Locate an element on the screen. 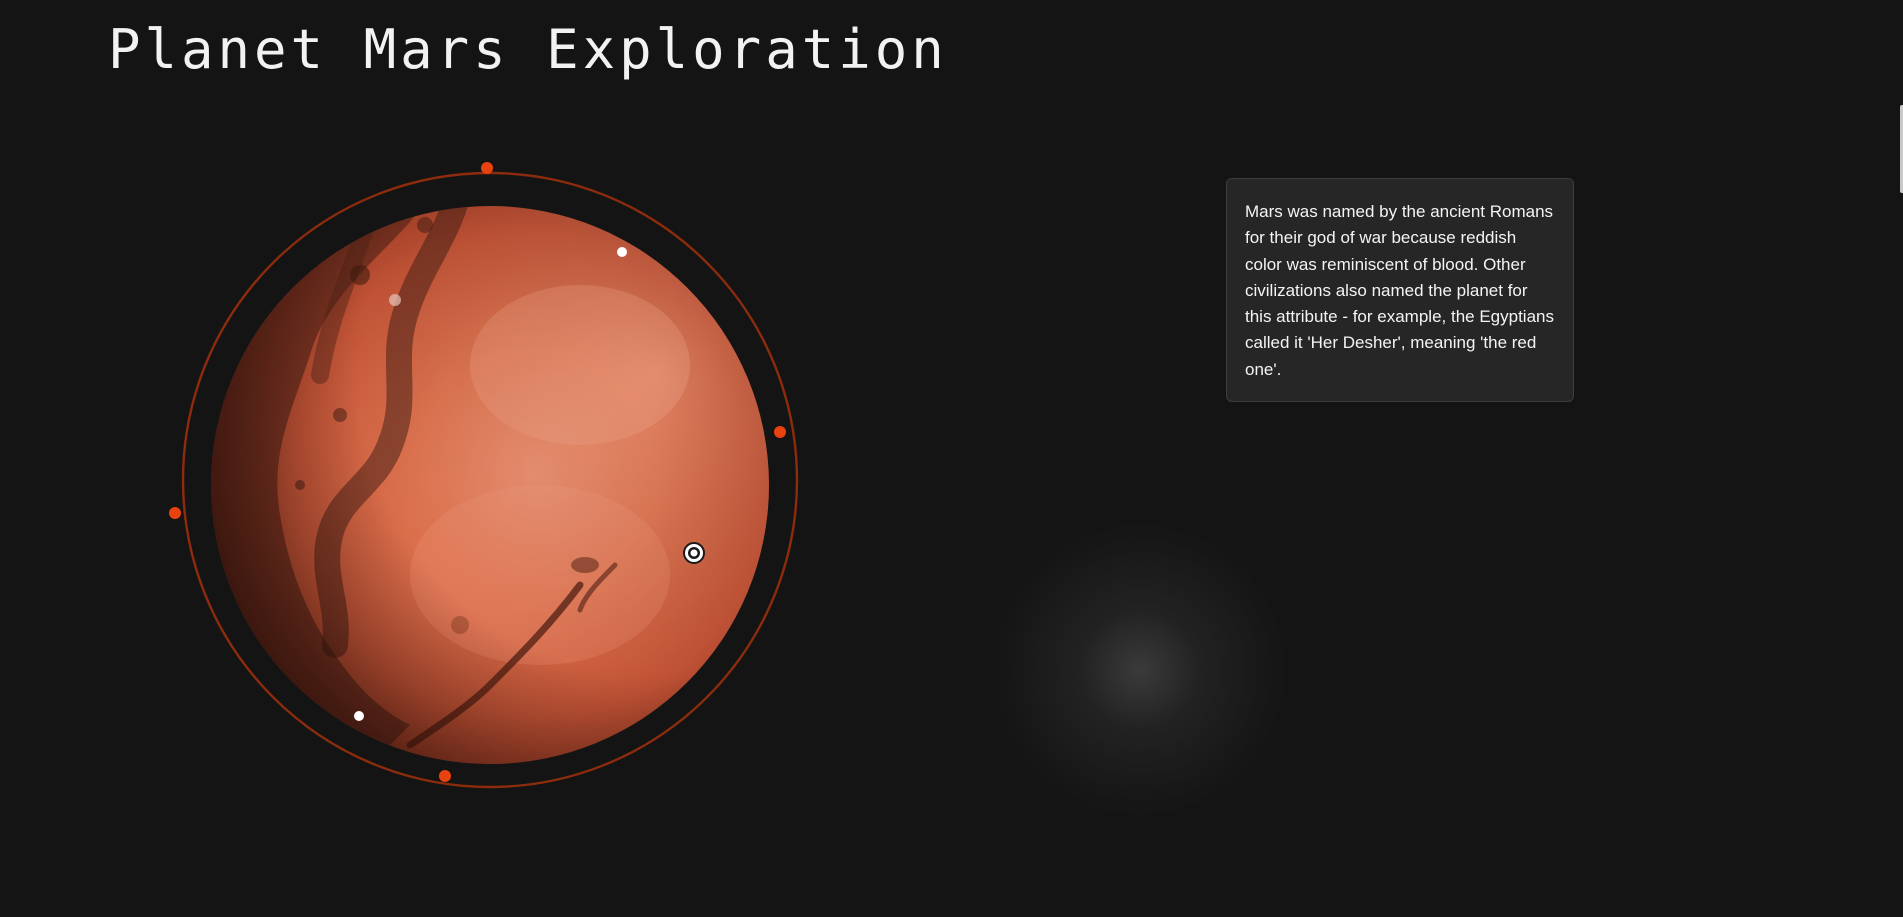 The height and width of the screenshot is (917, 1903). page-title: Planet Mars Exploration is located at coordinates (528, 49).